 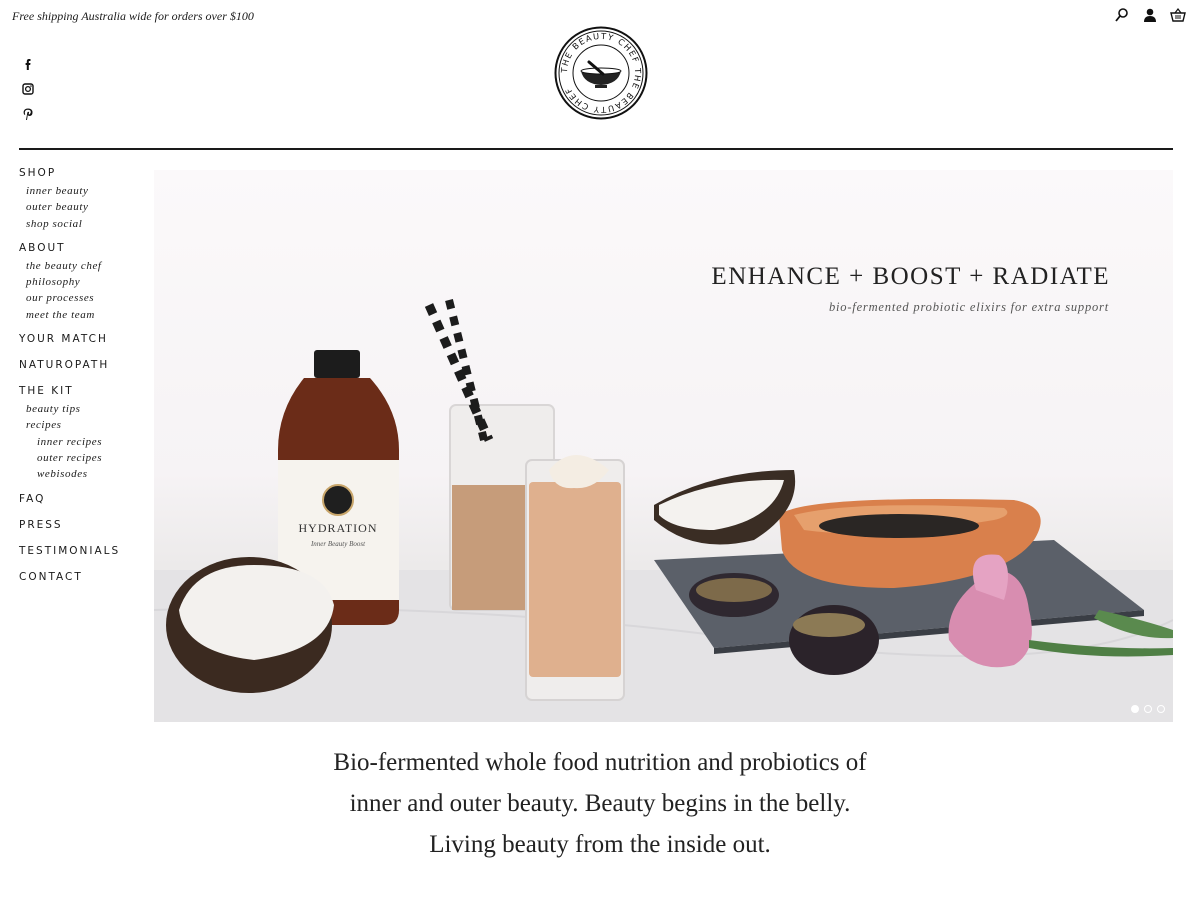 I want to click on nav-inner-recipes: inner recipes, so click(x=84, y=442).